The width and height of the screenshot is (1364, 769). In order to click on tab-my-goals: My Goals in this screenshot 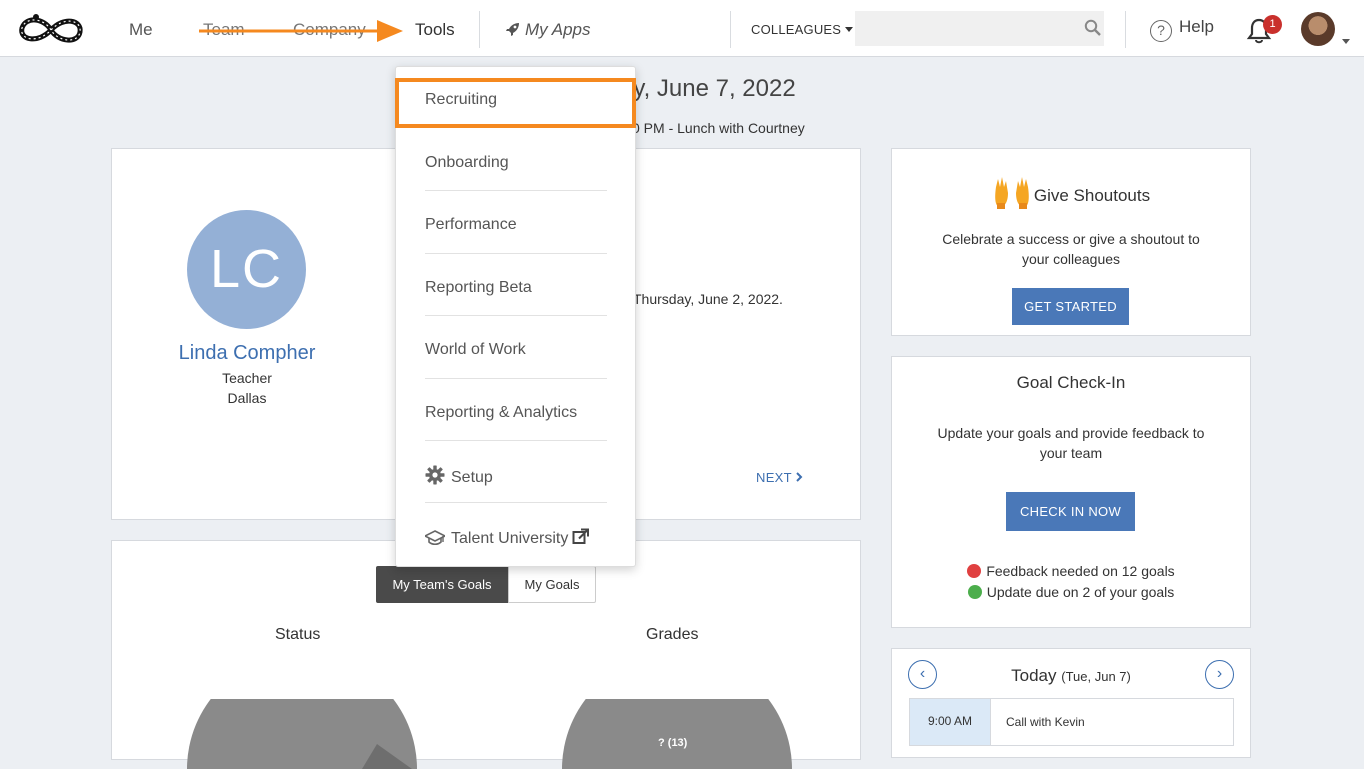, I will do `click(552, 584)`.